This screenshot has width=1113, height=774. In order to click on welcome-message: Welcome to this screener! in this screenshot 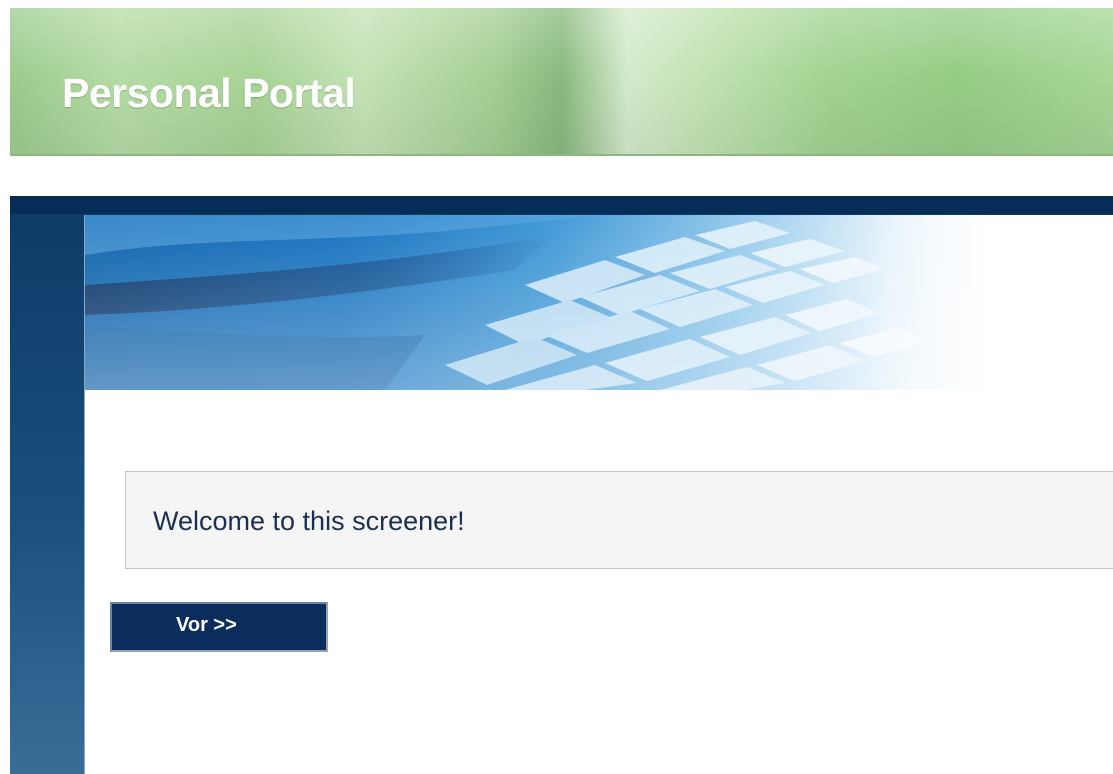, I will do `click(309, 521)`.